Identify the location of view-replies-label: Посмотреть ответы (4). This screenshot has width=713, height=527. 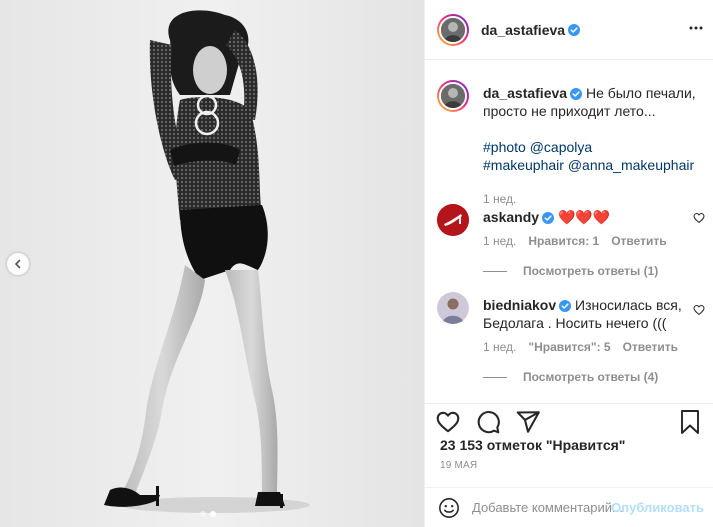
(591, 377).